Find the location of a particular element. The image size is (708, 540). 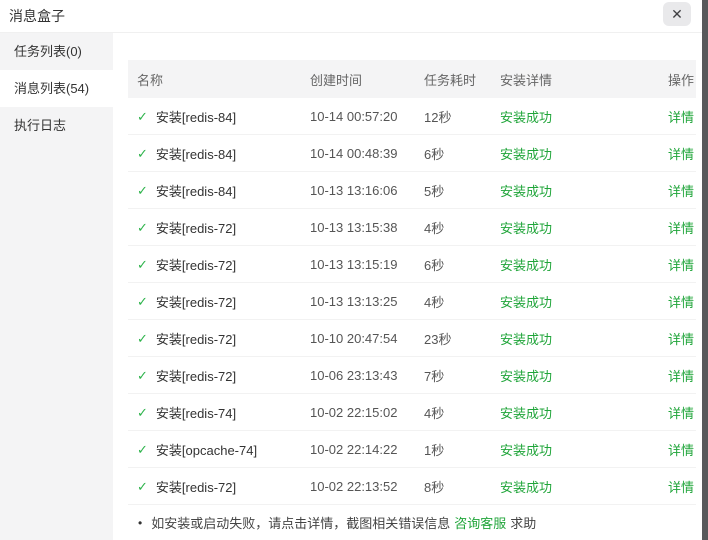

footer-note-text: 如安装或启动失败，请点击详情，截图相关错误信息 is located at coordinates (301, 523).